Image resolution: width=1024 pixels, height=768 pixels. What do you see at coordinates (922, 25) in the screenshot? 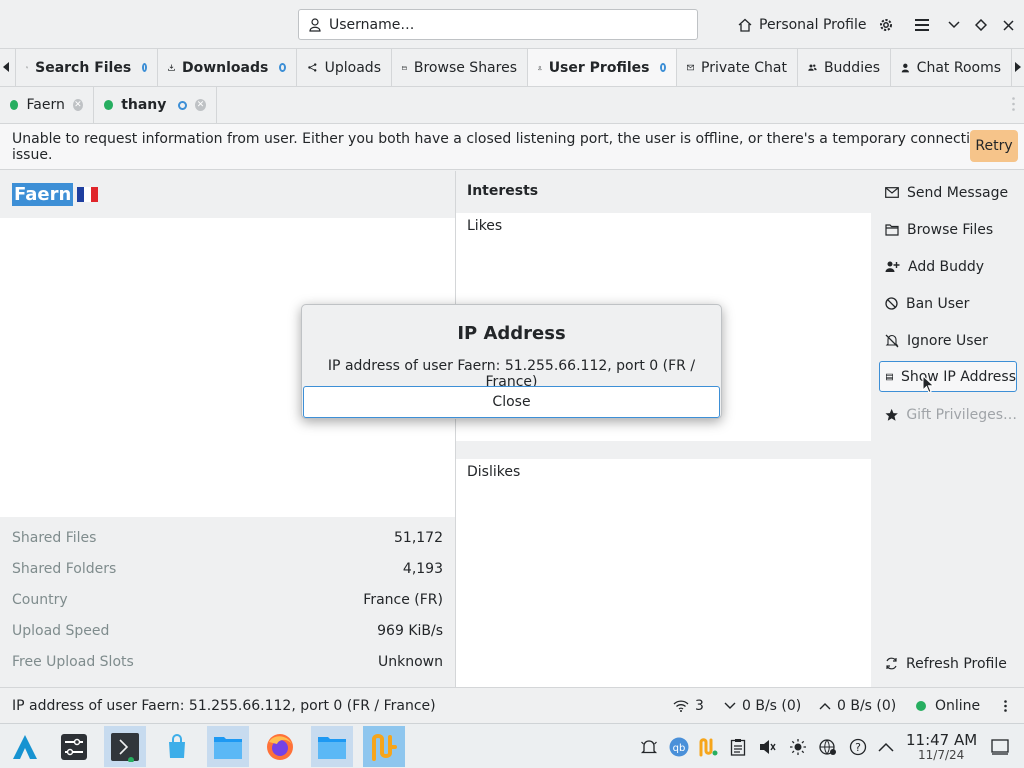
I see `hamburger-menu-icon` at bounding box center [922, 25].